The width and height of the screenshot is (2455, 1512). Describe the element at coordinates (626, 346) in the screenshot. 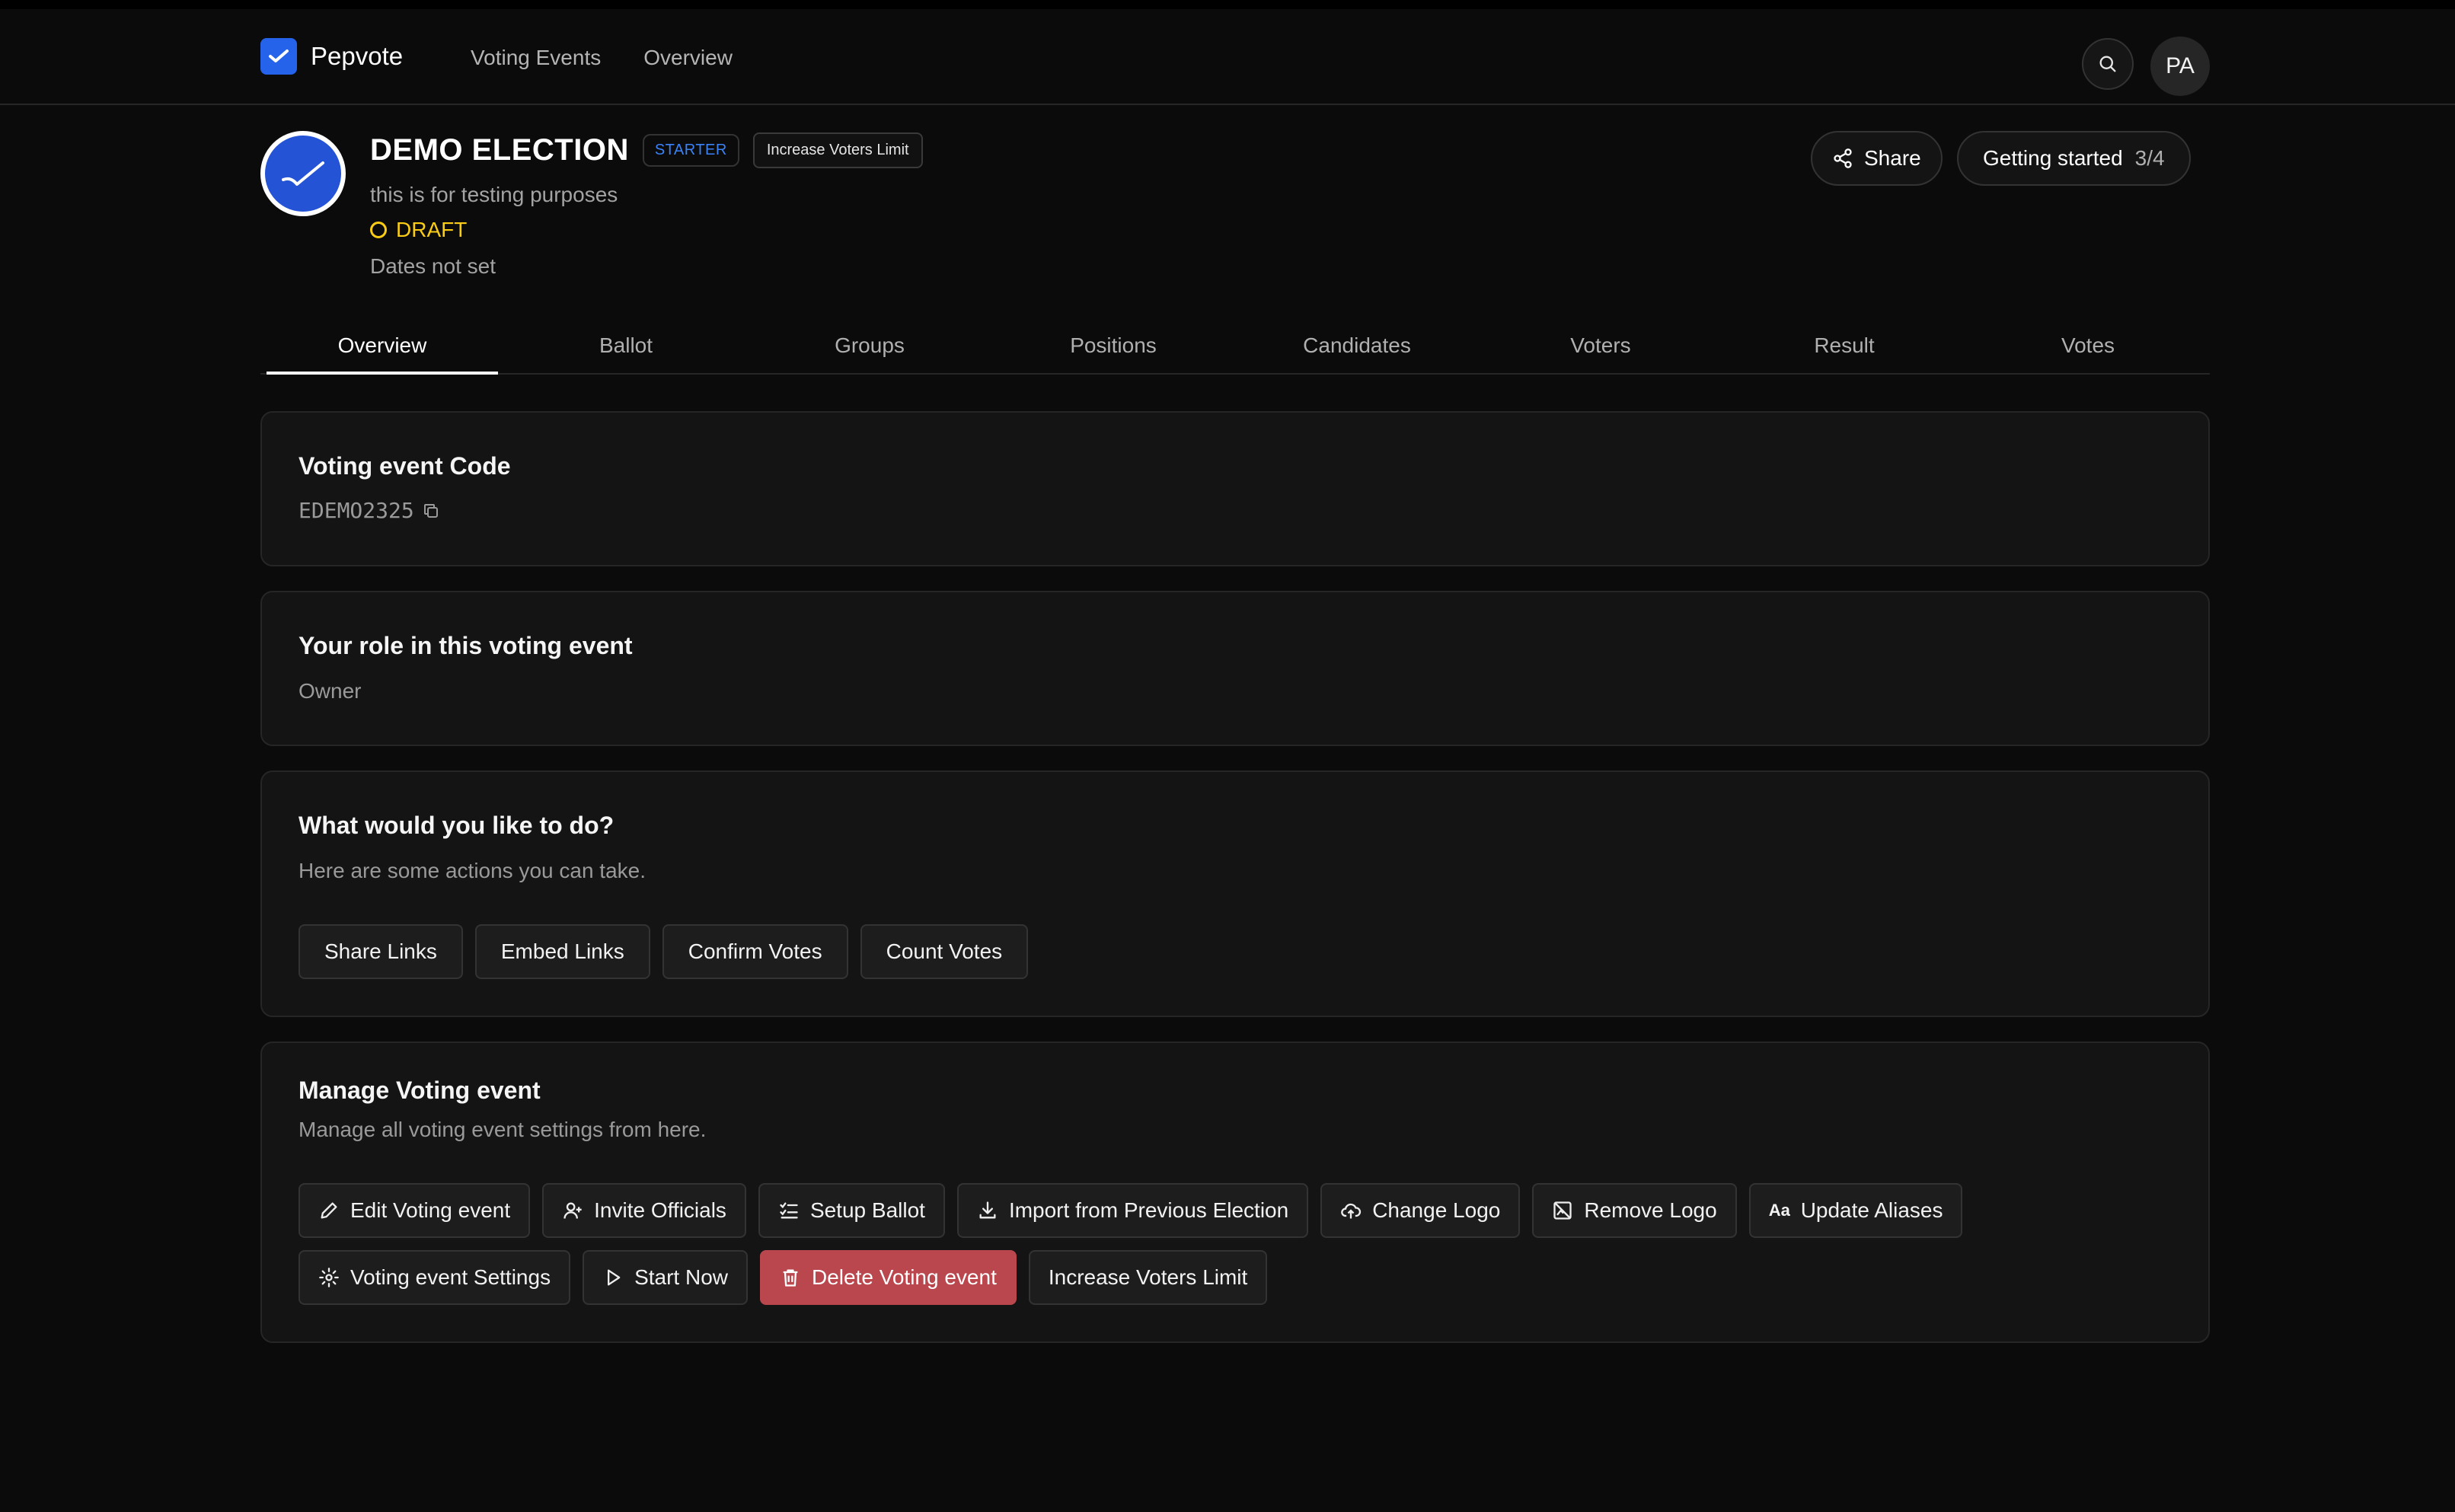

I see `tab-ballot: Ballot` at that location.